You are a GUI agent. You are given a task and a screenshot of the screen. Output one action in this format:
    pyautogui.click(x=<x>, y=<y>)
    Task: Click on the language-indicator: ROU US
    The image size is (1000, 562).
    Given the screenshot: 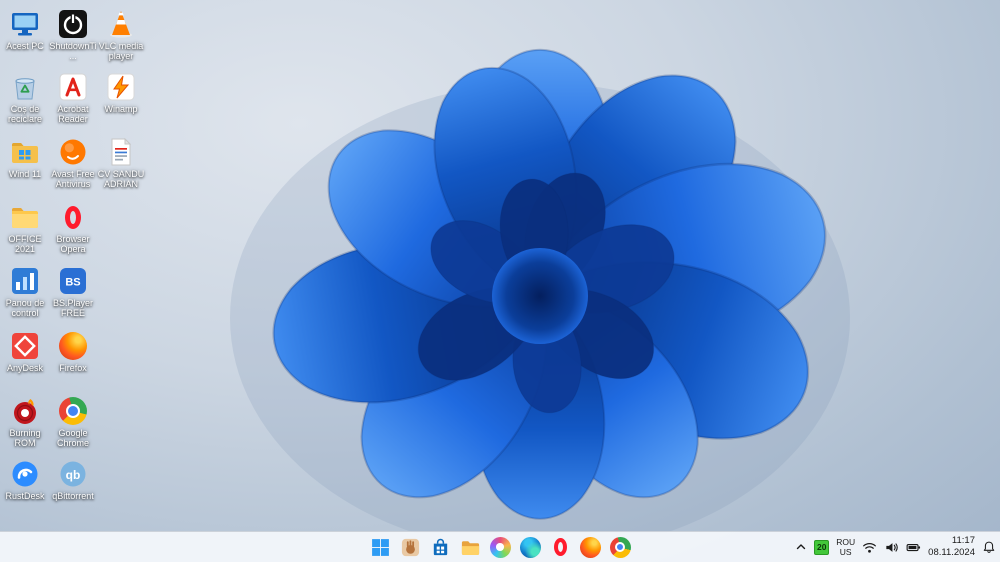 What is the action you would take?
    pyautogui.click(x=845, y=547)
    